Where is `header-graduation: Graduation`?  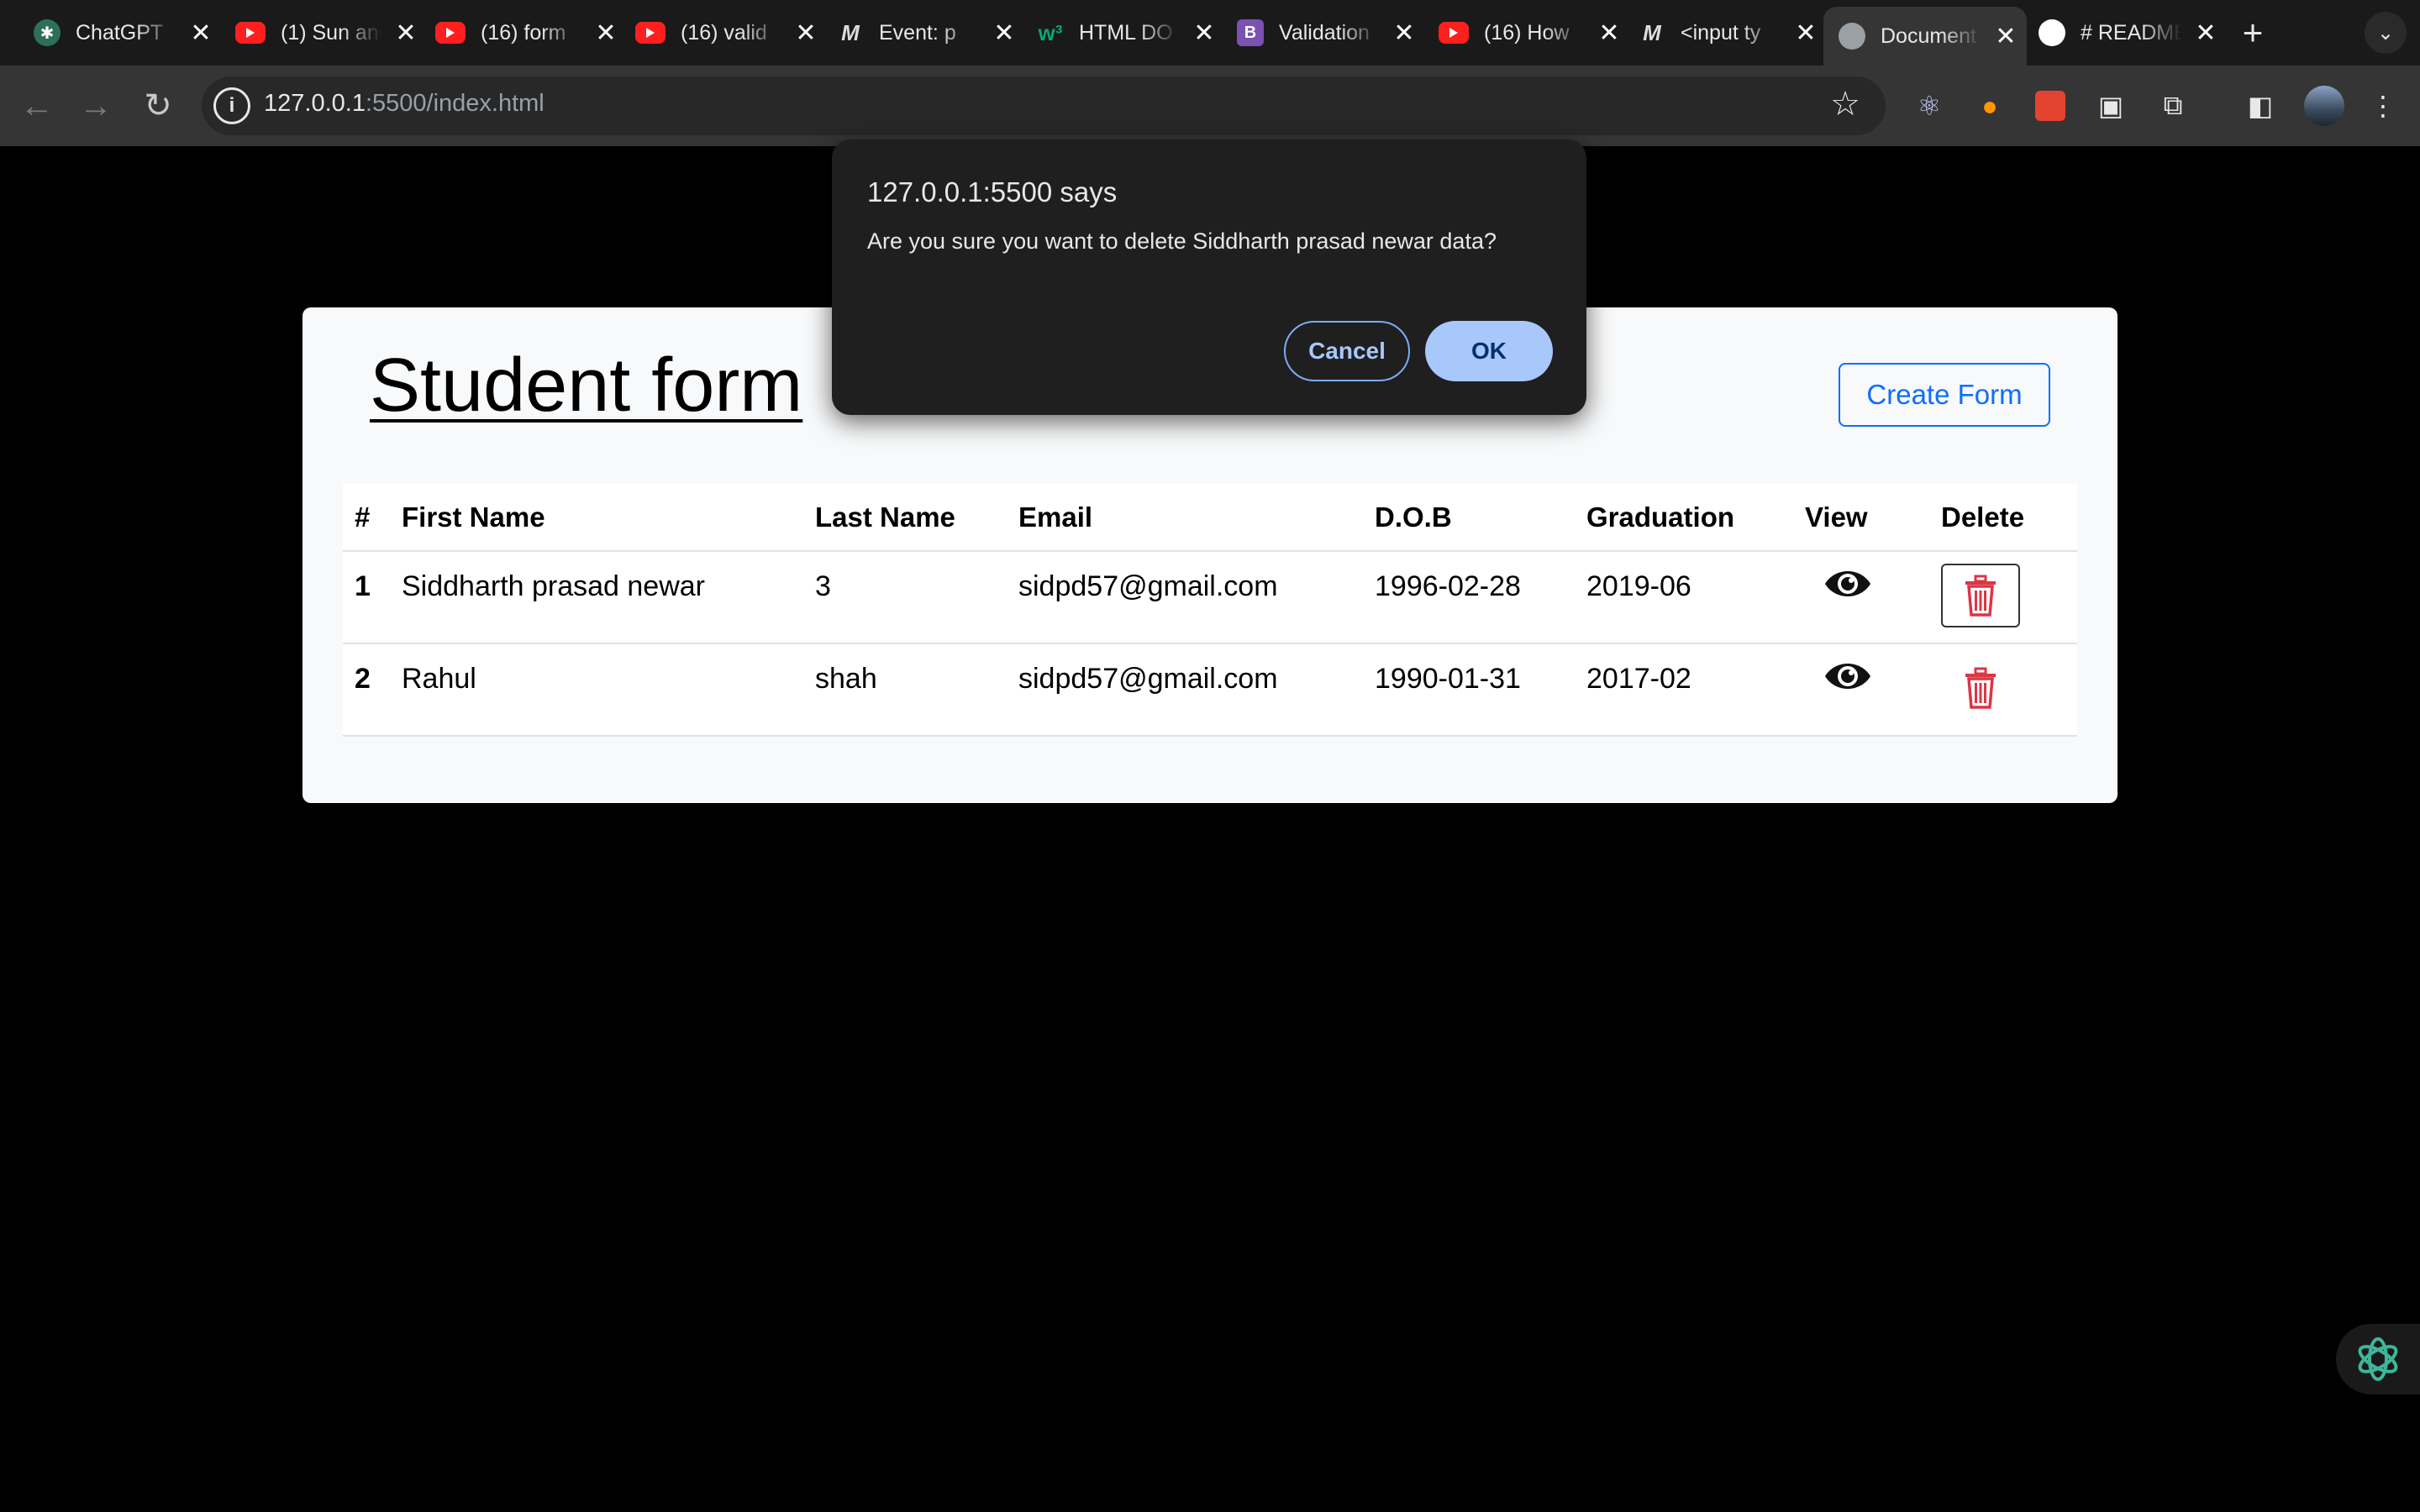
header-graduation: Graduation is located at coordinates (1695, 518).